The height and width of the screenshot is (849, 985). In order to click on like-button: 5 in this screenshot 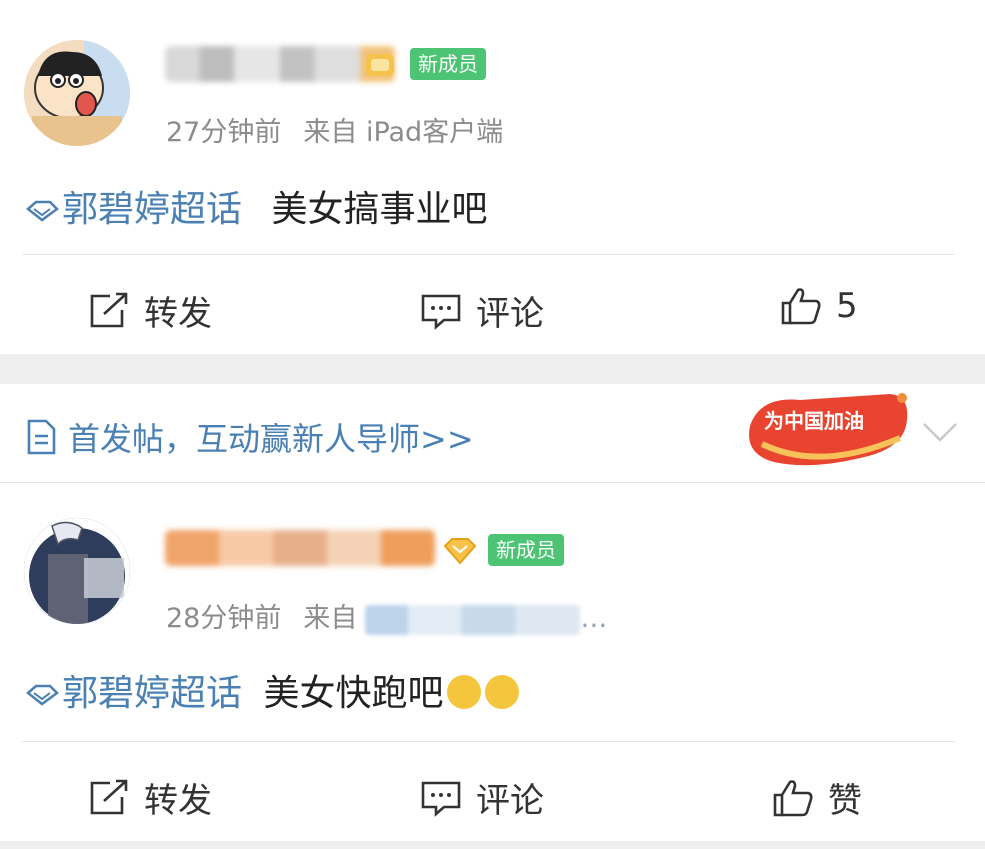, I will do `click(819, 306)`.